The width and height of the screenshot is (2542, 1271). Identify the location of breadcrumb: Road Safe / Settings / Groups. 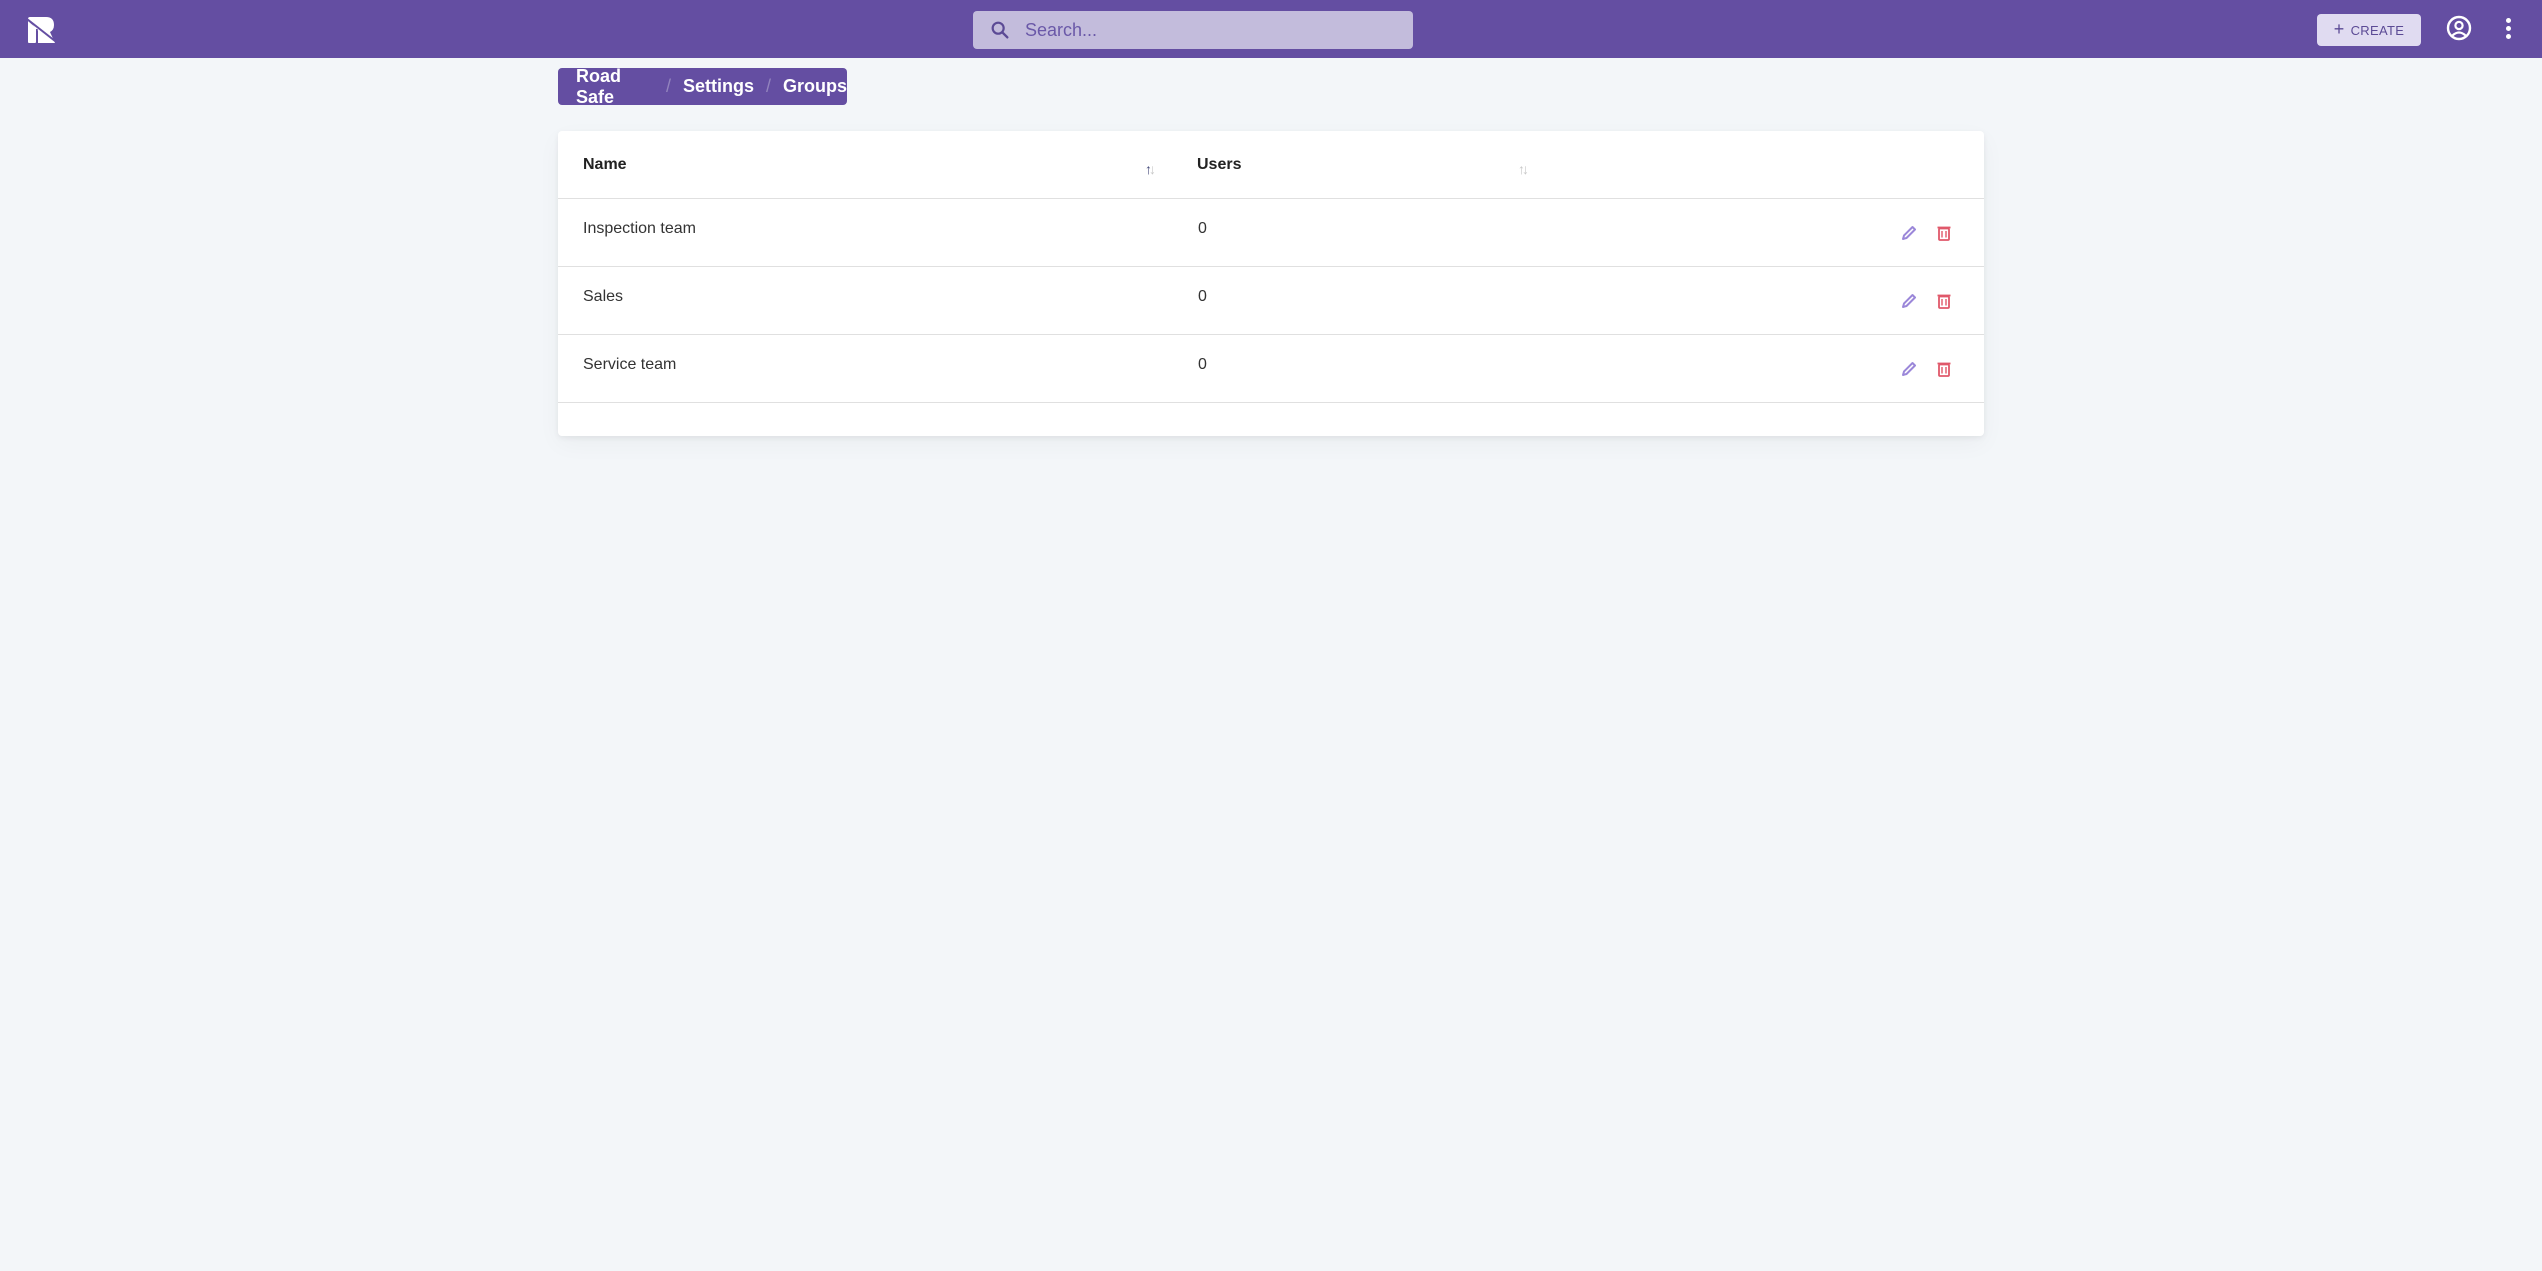
(702, 87).